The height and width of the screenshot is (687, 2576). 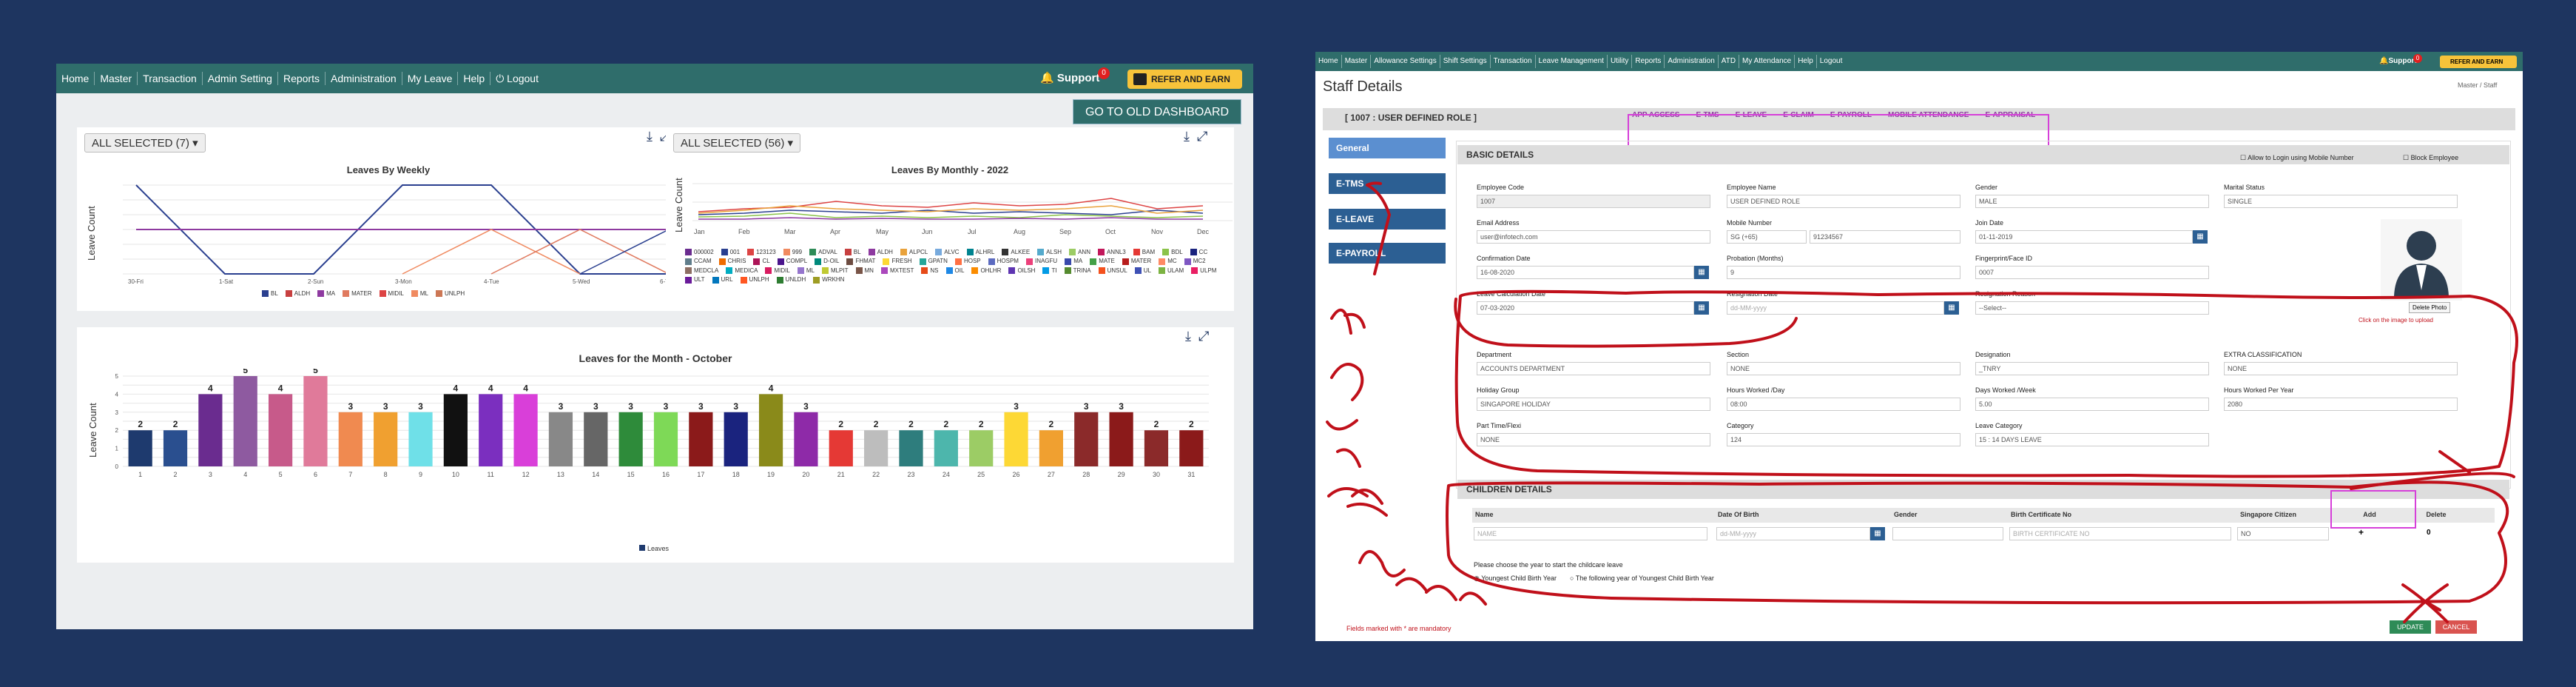 What do you see at coordinates (240, 78) in the screenshot?
I see `nav-admin-setting: Admin Setting` at bounding box center [240, 78].